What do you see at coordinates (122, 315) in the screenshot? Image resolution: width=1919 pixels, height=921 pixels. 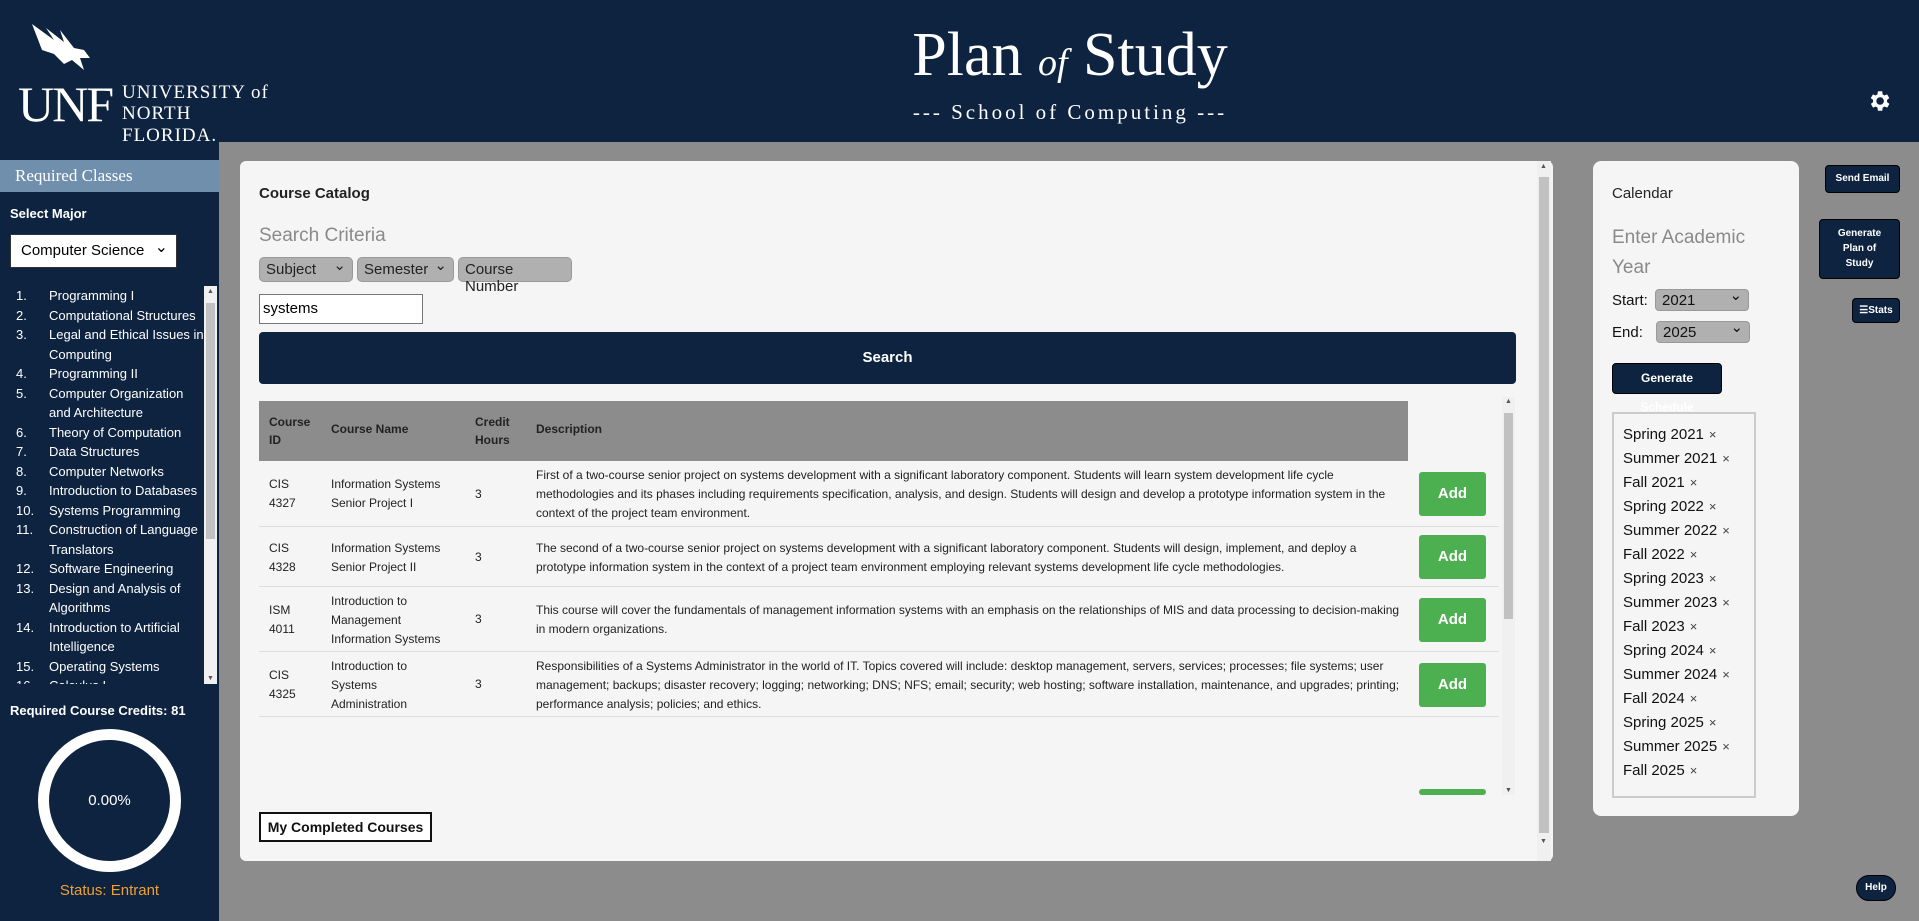 I see `class-name: Computational Structures` at bounding box center [122, 315].